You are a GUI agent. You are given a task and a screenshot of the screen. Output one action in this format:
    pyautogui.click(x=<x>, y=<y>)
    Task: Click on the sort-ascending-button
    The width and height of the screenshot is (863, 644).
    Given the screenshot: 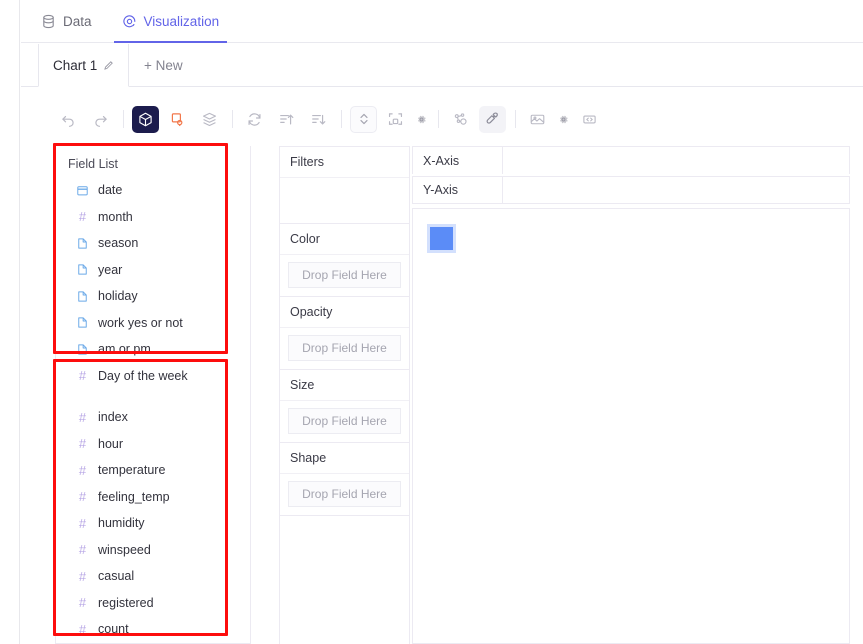 What is the action you would take?
    pyautogui.click(x=286, y=119)
    